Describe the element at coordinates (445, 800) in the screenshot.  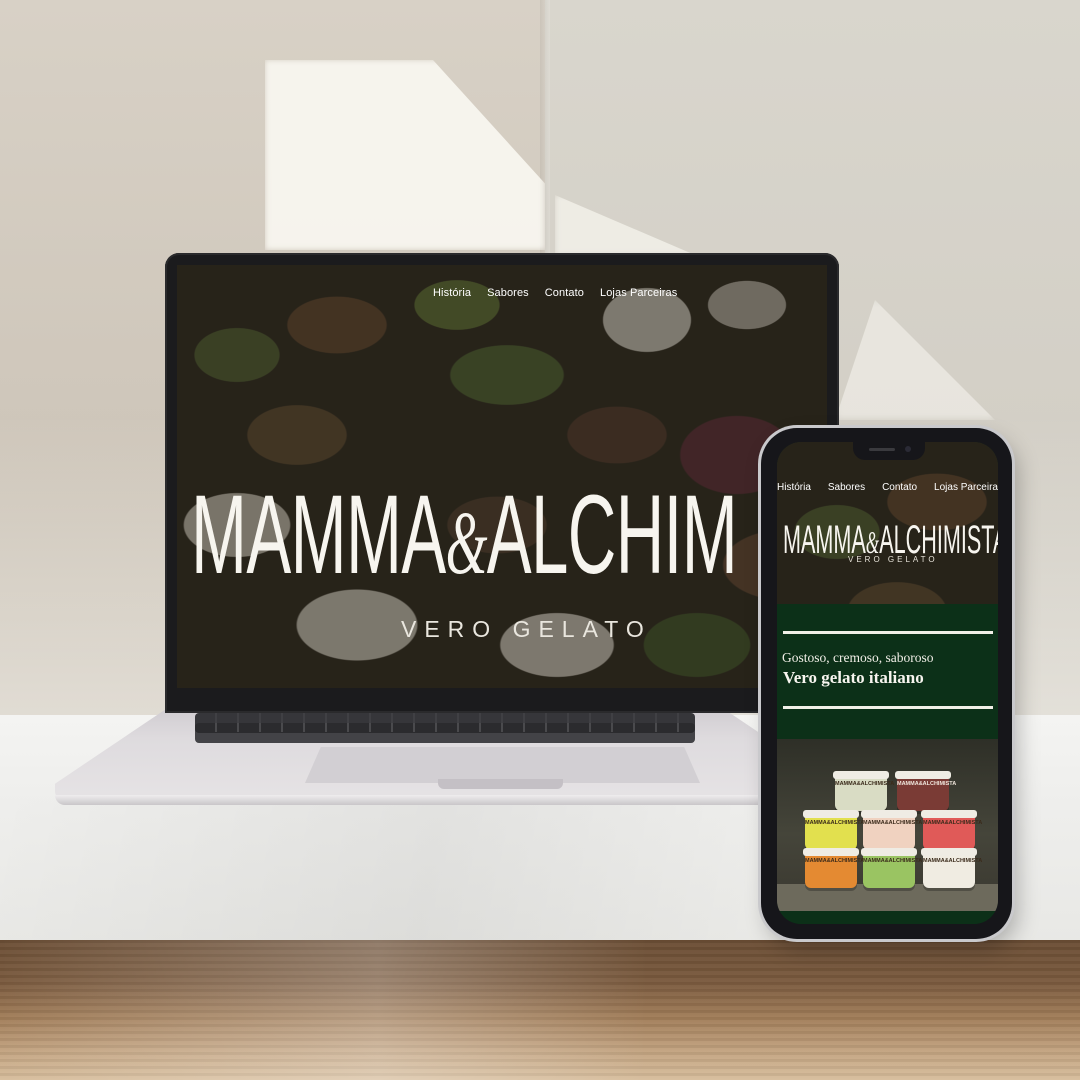
I see `laptop-front-edge` at that location.